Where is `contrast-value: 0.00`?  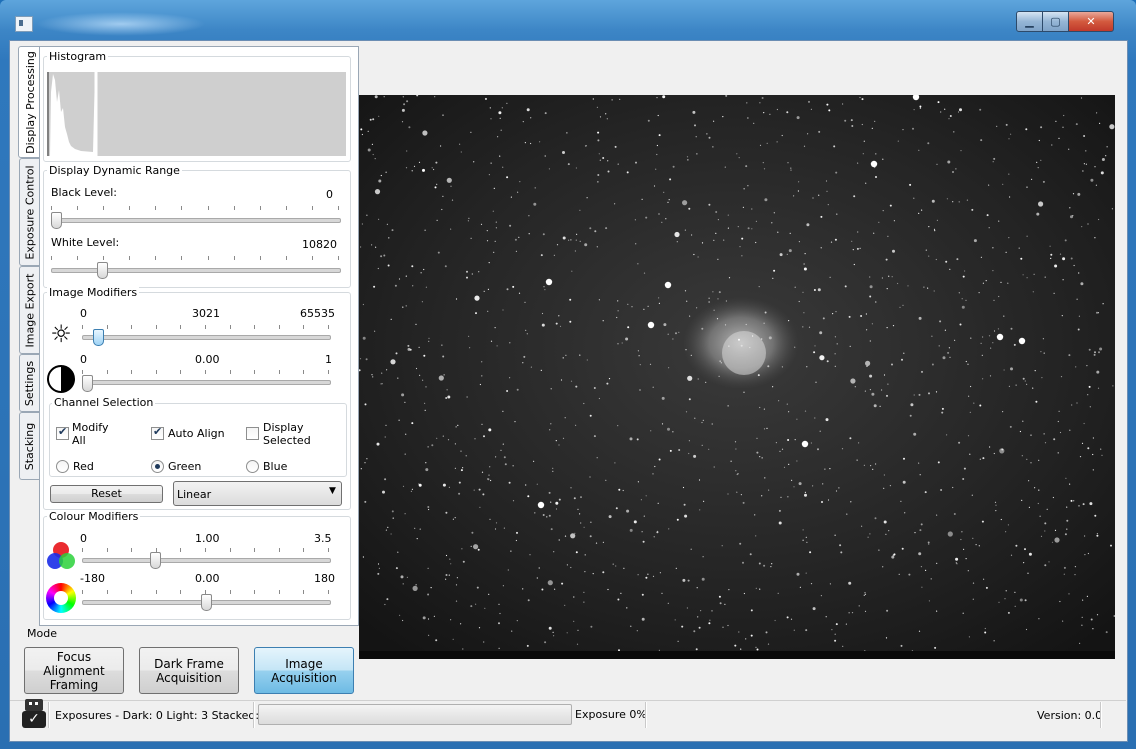
contrast-value: 0.00 is located at coordinates (207, 359).